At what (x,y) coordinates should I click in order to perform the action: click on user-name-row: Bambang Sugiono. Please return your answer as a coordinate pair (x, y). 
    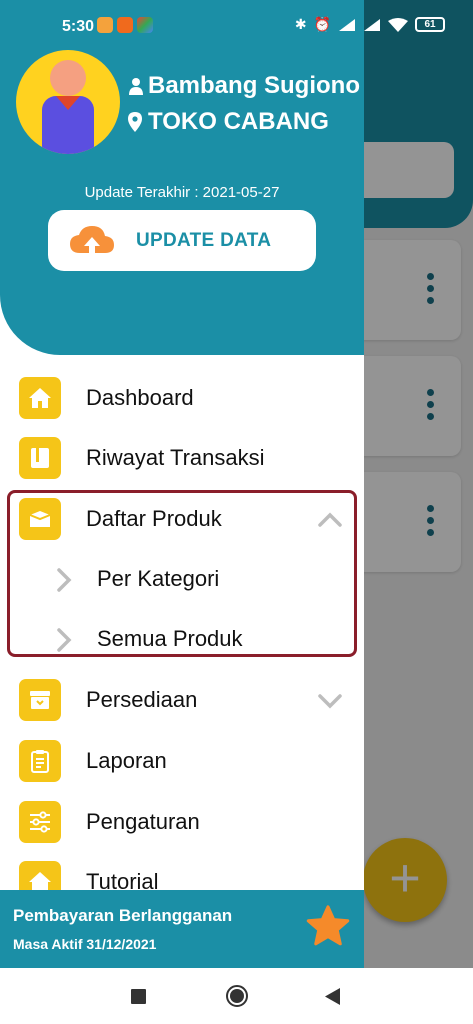
    Looking at the image, I should click on (244, 86).